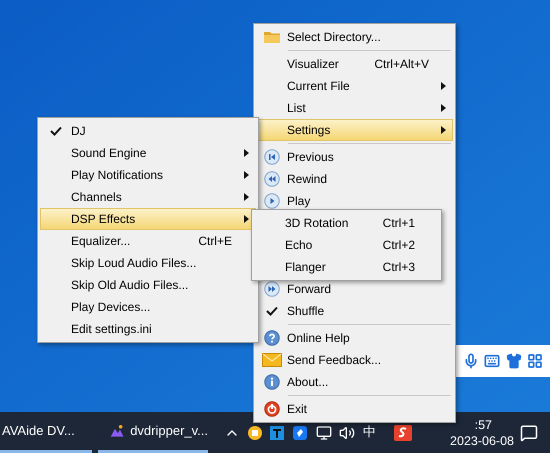 The width and height of the screenshot is (550, 453). Describe the element at coordinates (324, 432) in the screenshot. I see `network-icon` at that location.